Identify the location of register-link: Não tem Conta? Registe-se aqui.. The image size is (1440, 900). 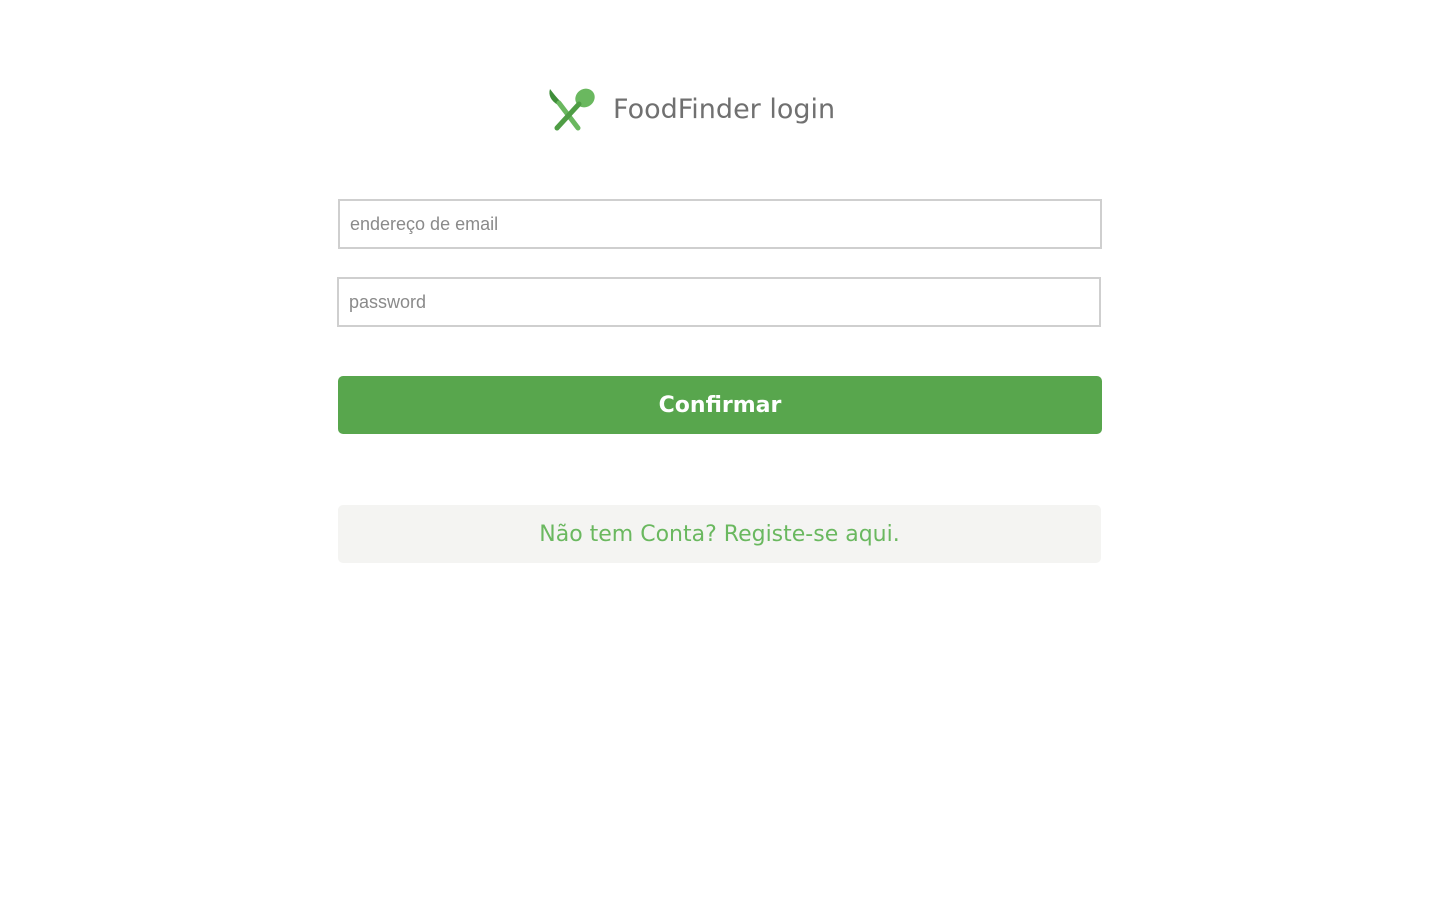
(719, 534).